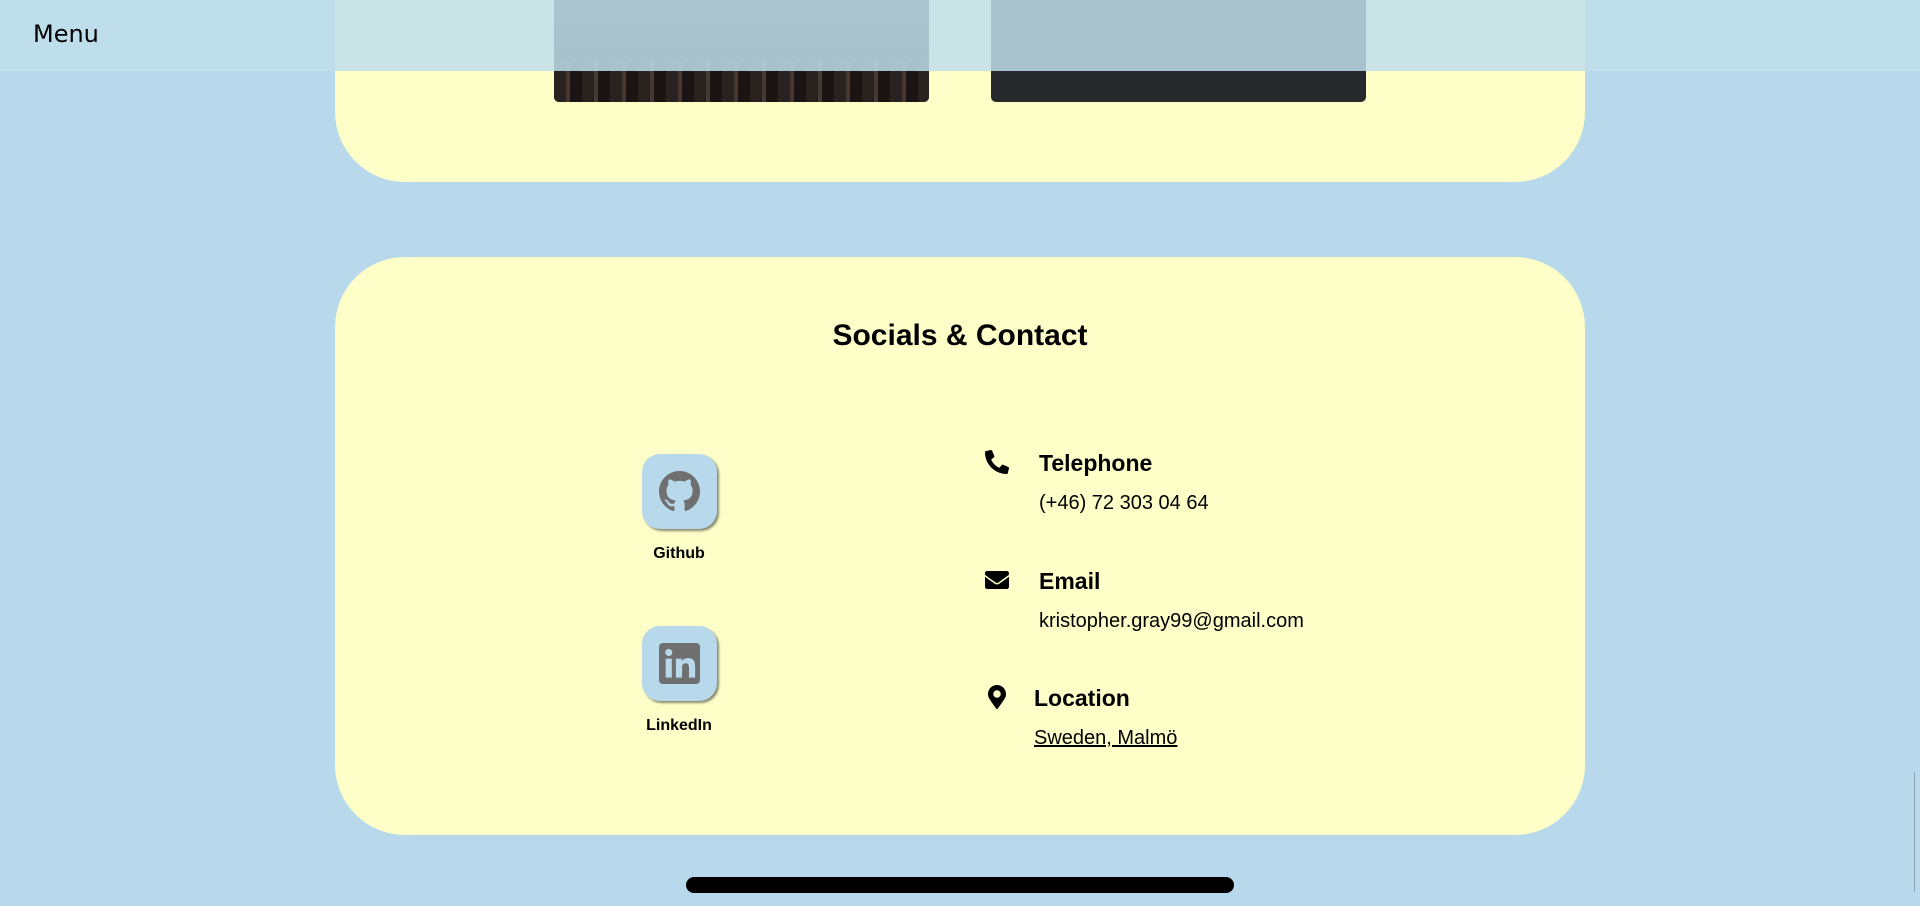 The height and width of the screenshot is (906, 1920). I want to click on linkedin-link-button, so click(679, 663).